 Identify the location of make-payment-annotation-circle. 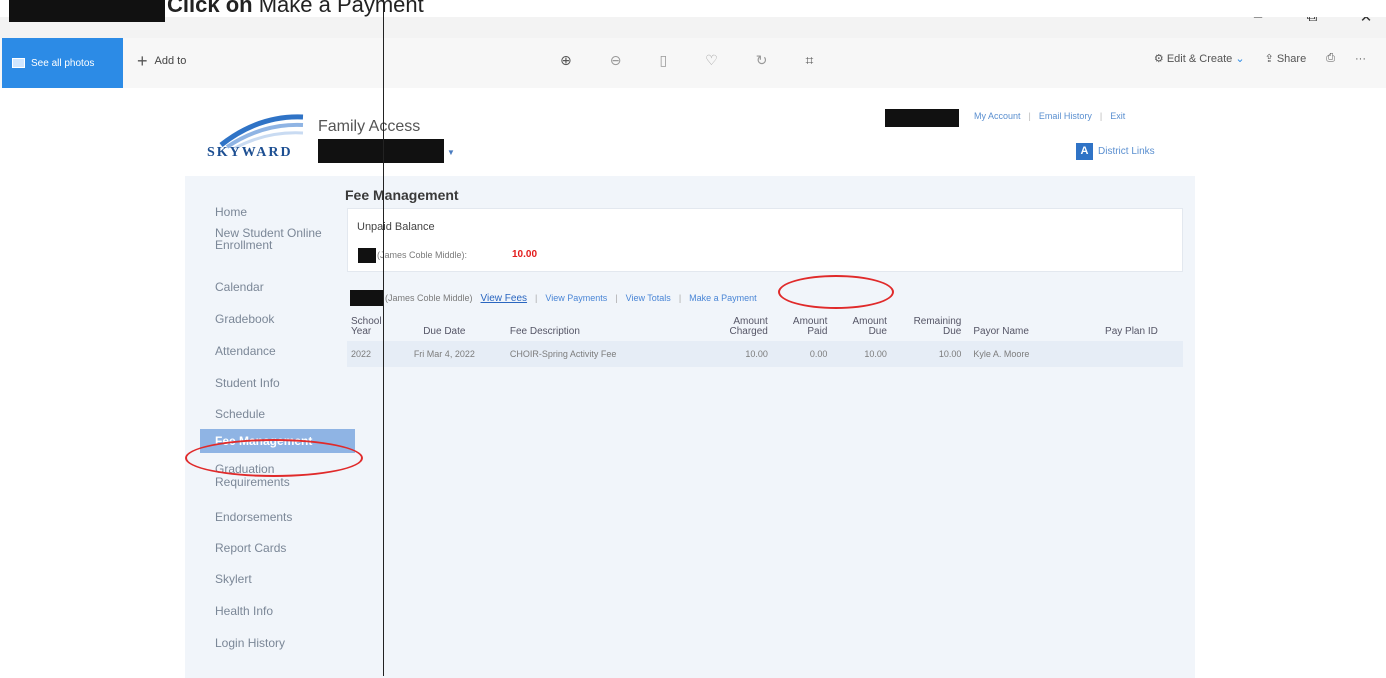
(836, 292).